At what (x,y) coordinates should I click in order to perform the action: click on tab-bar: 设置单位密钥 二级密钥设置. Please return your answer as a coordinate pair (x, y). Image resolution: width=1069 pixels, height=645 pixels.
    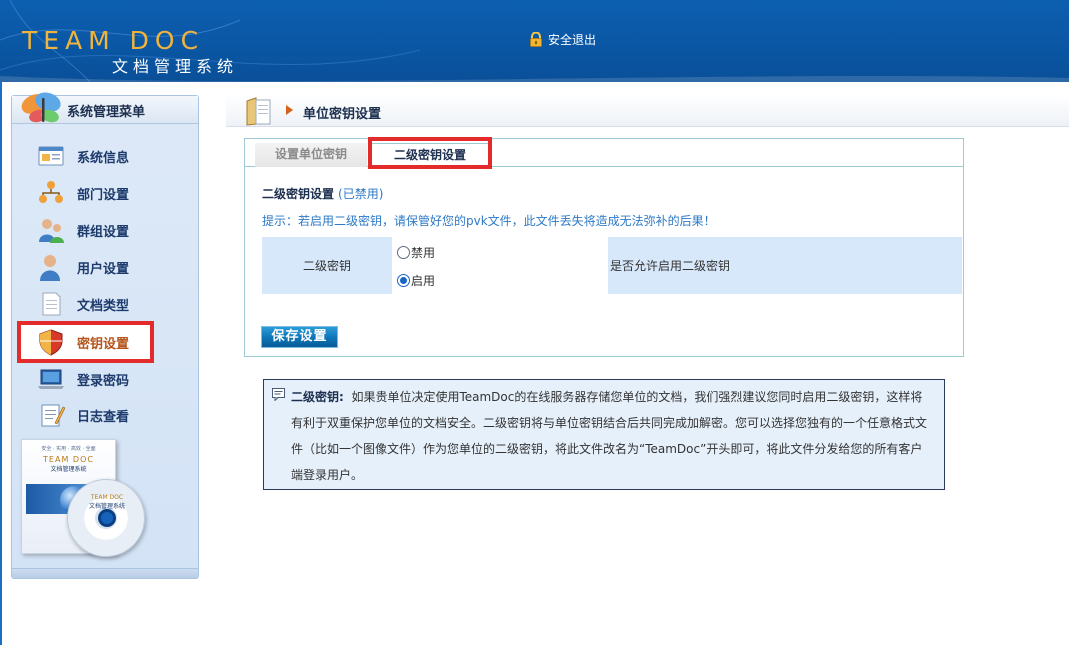
    Looking at the image, I should click on (604, 153).